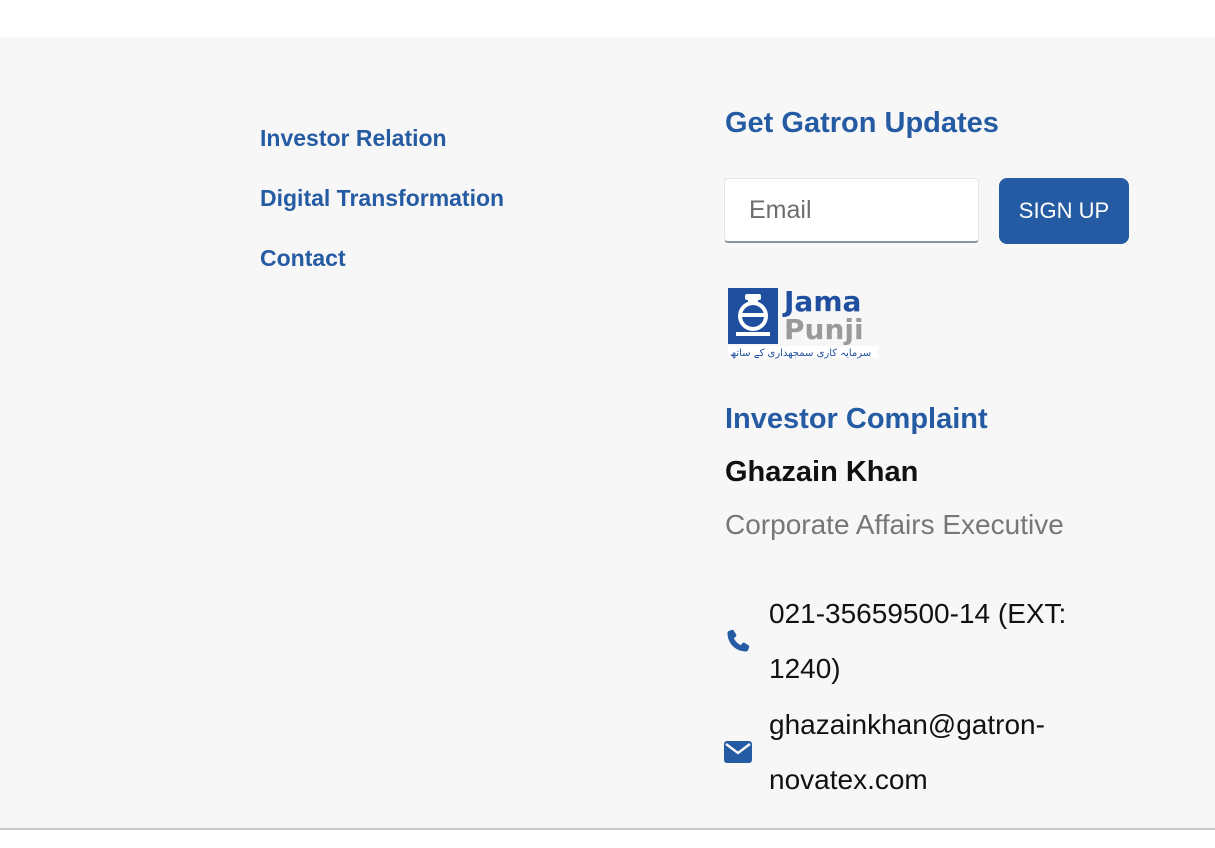 Image resolution: width=1215 pixels, height=848 pixels. I want to click on contact-name: Ghazain Khan, so click(822, 472).